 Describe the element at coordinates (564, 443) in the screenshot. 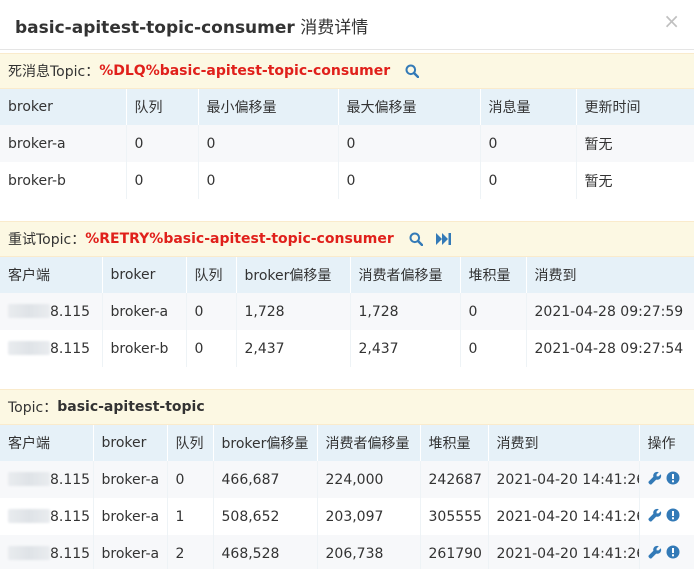

I see `column-header: 消费到` at that location.